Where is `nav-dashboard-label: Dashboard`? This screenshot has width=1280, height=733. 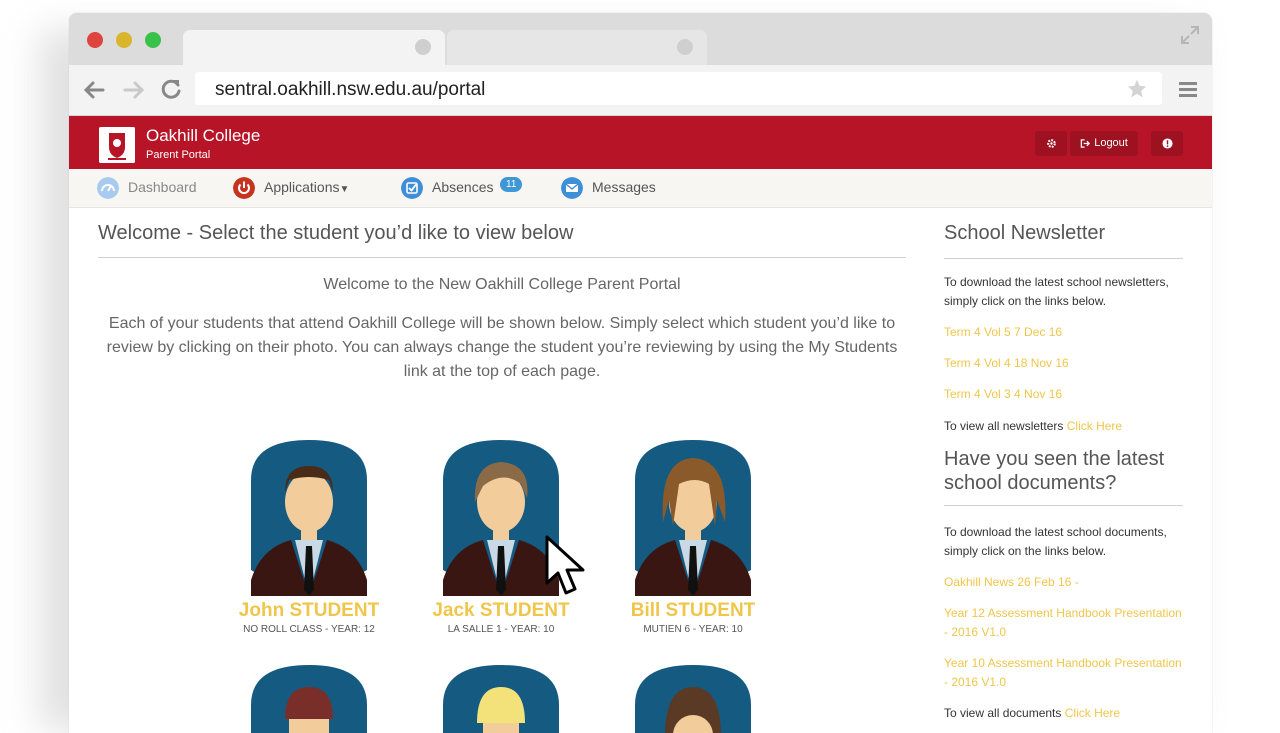 nav-dashboard-label: Dashboard is located at coordinates (162, 187).